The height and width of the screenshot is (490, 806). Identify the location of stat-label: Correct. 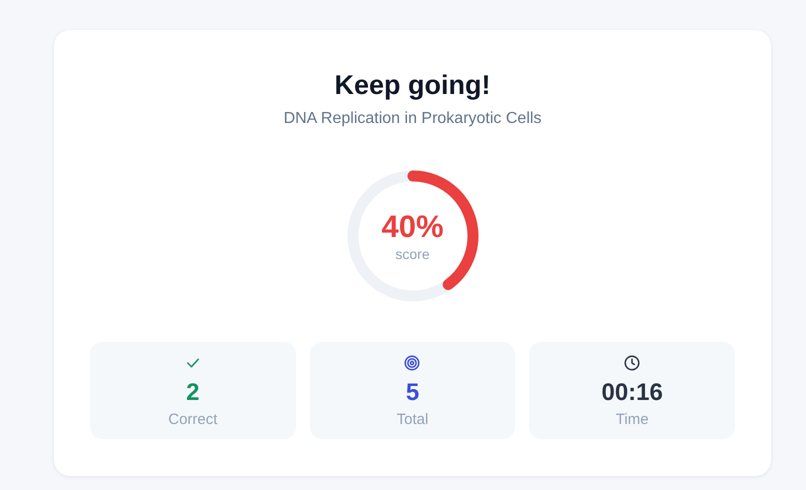
(193, 419).